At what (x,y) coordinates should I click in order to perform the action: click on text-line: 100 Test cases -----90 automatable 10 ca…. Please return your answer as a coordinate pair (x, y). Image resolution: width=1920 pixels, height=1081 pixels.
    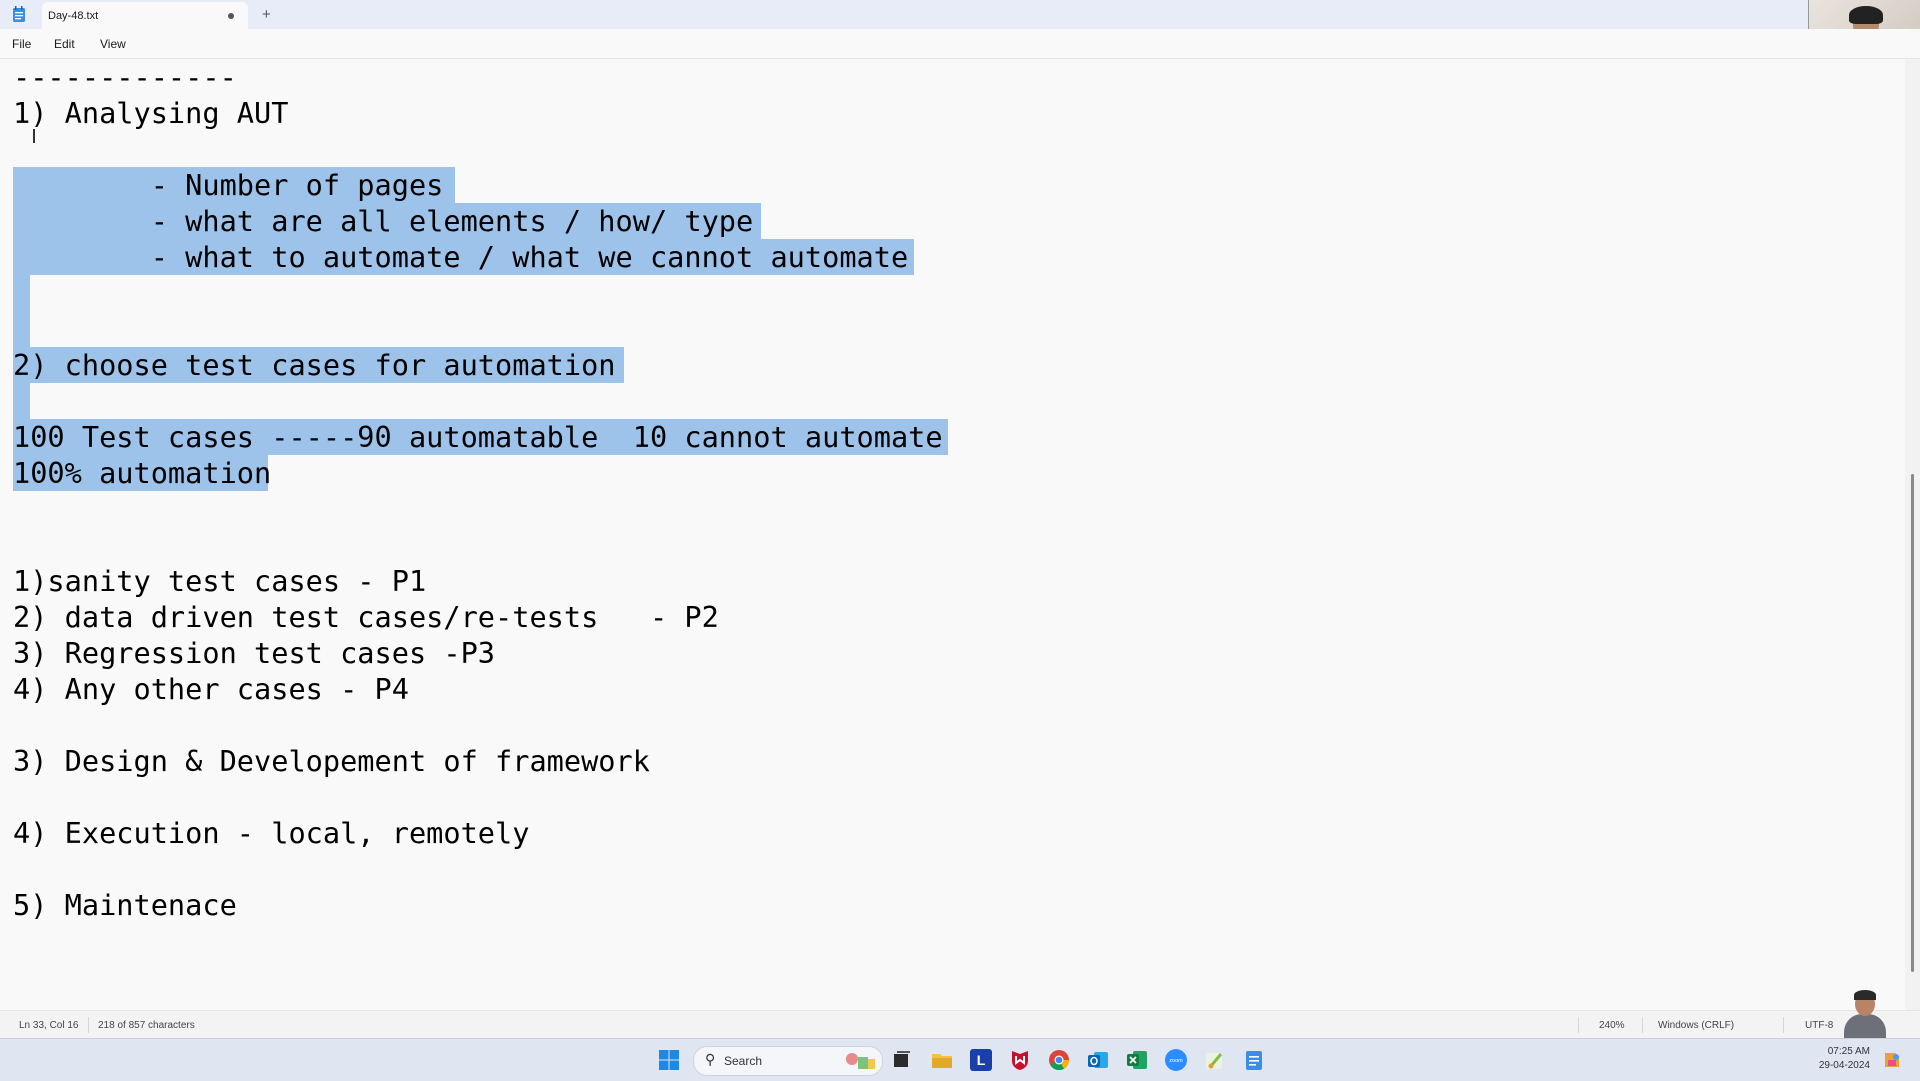
    Looking at the image, I should click on (478, 437).